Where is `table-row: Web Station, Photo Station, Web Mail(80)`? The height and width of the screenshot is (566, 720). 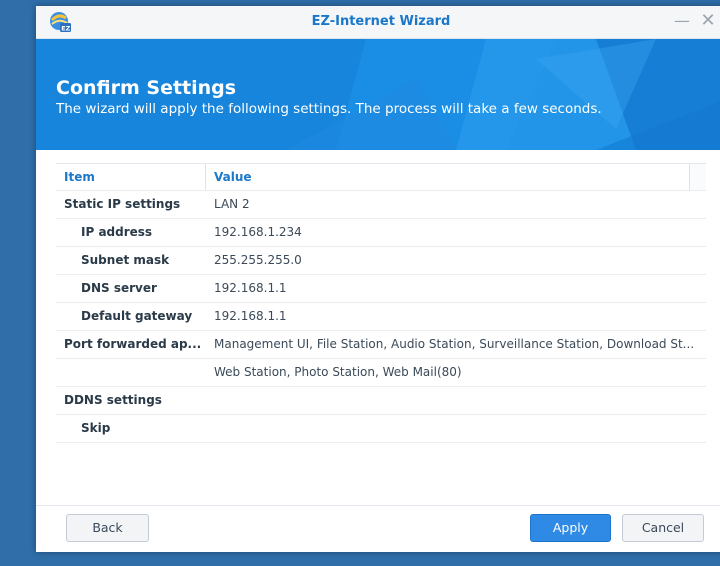
table-row: Web Station, Photo Station, Web Mail(80) is located at coordinates (381, 373).